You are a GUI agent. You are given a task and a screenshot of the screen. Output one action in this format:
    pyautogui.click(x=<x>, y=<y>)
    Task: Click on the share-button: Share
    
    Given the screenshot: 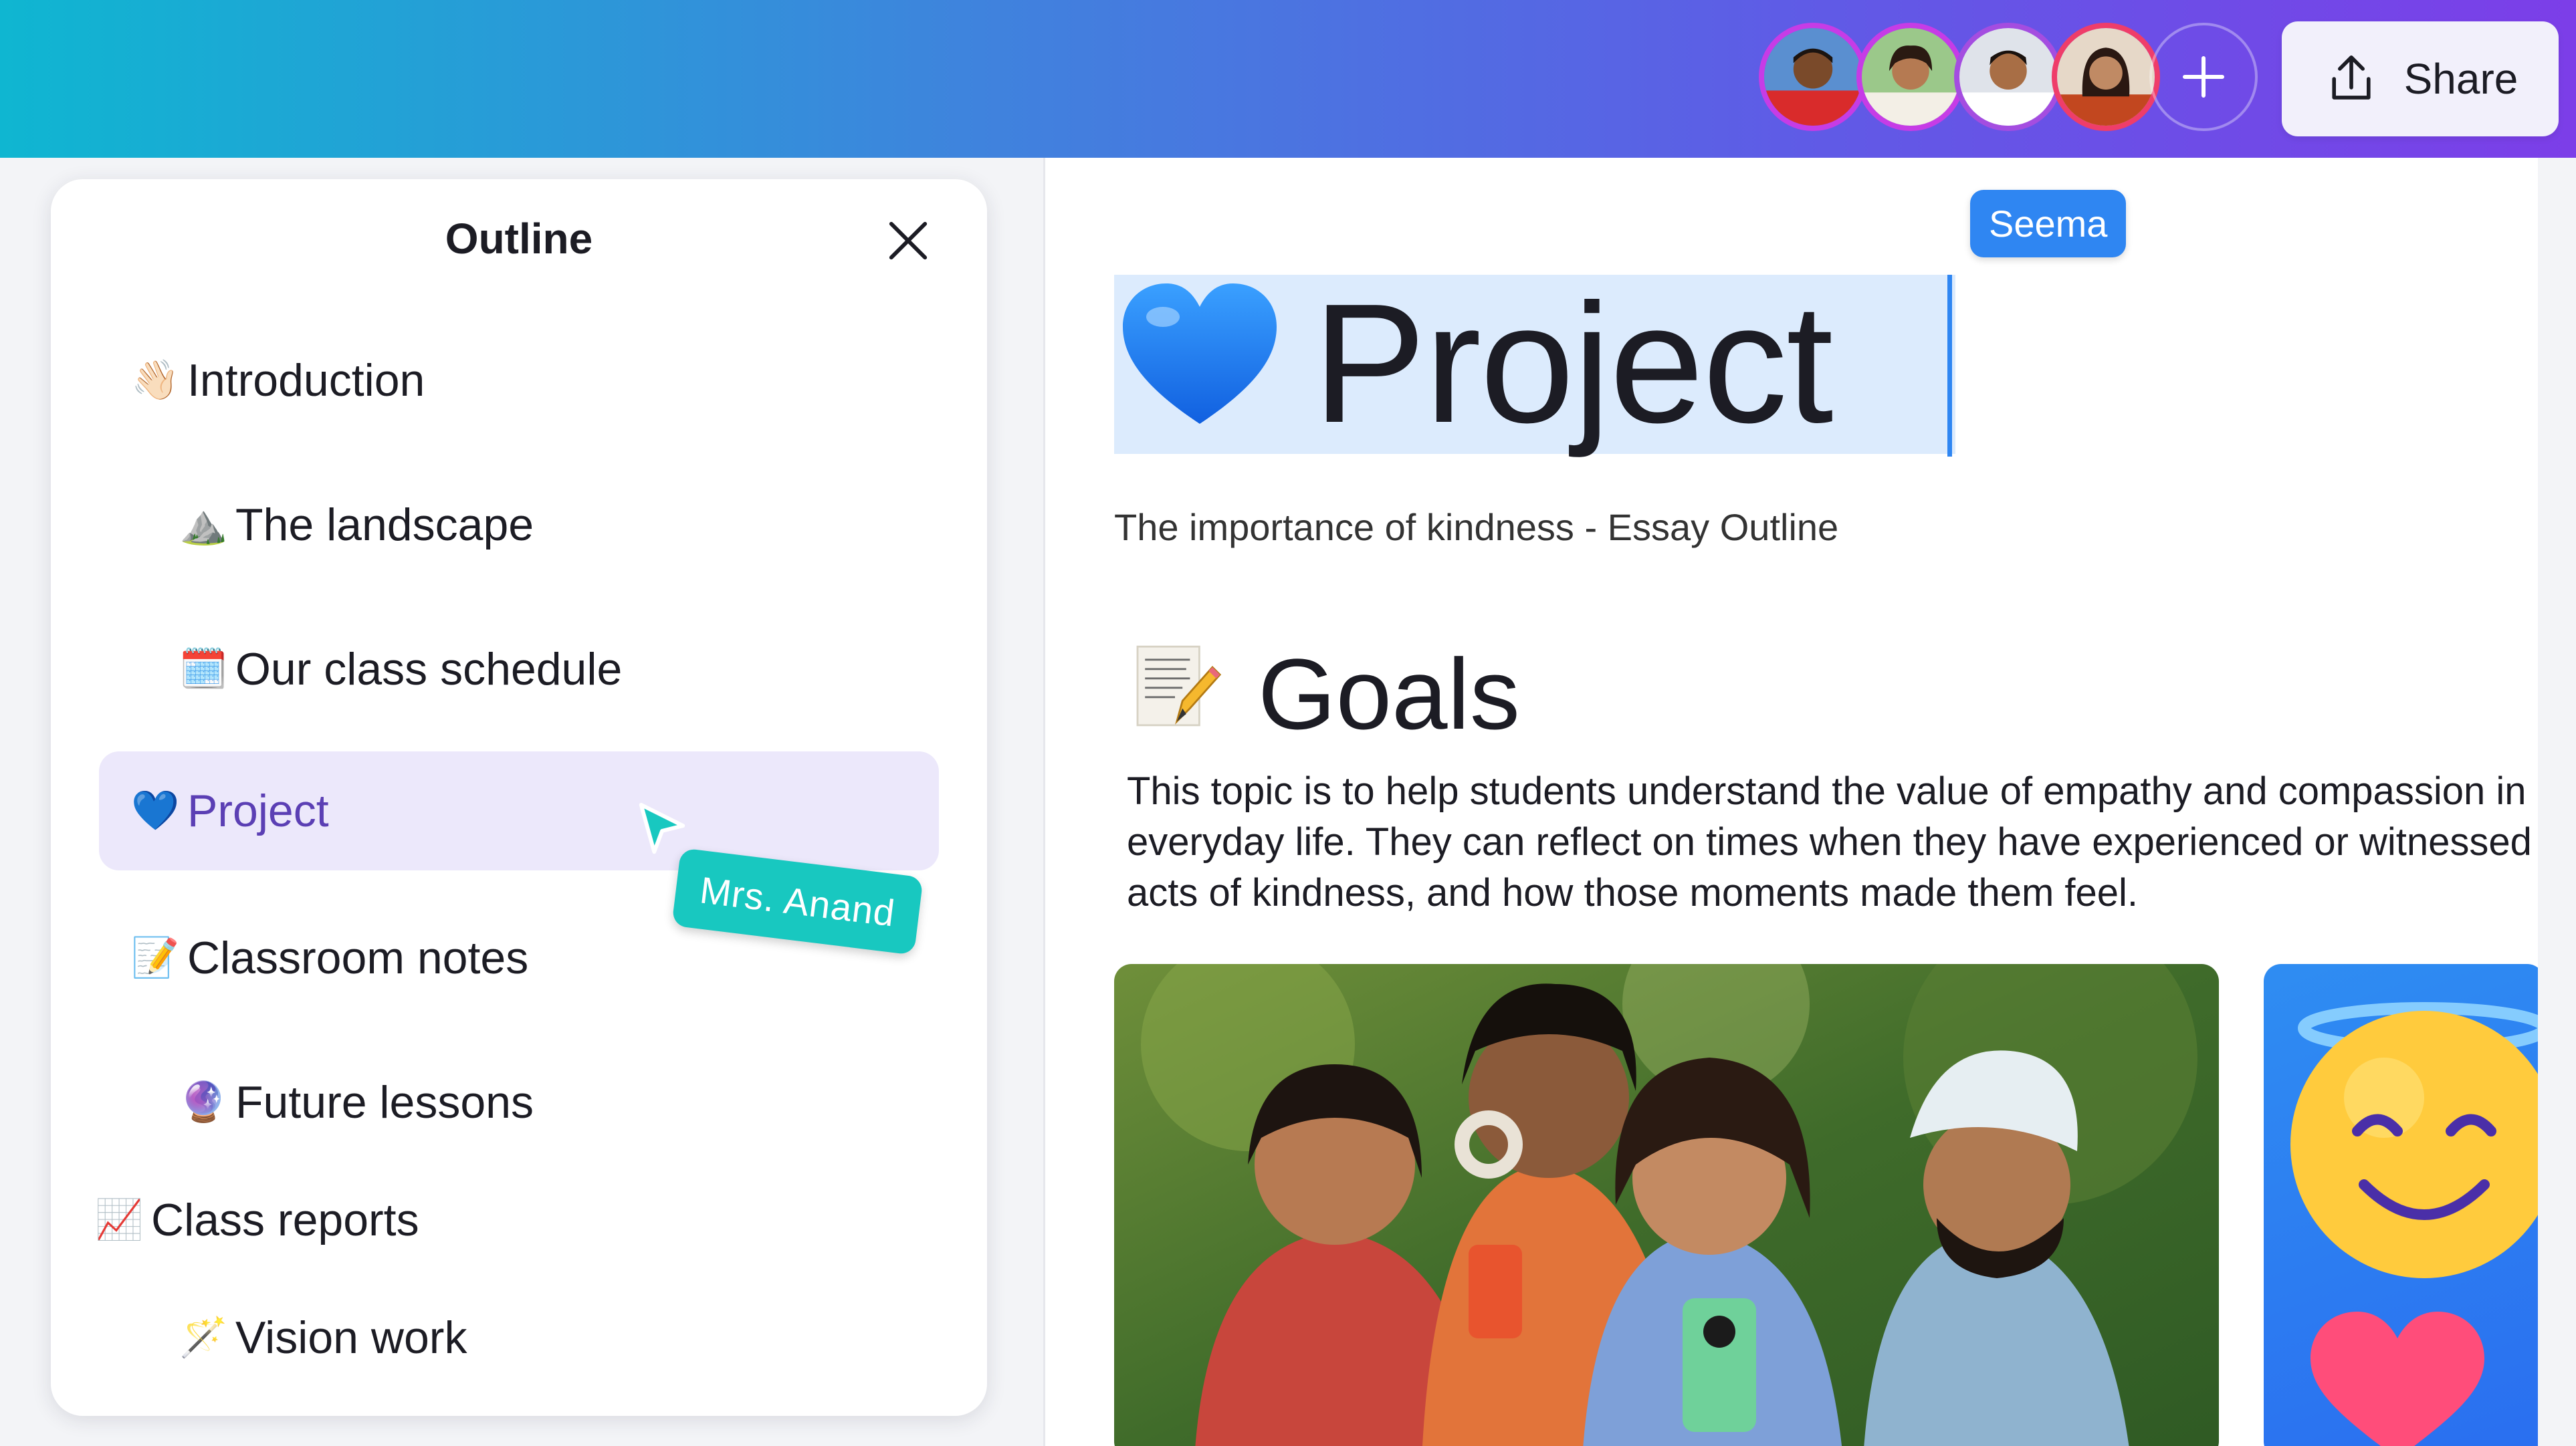 What is the action you would take?
    pyautogui.click(x=2420, y=79)
    